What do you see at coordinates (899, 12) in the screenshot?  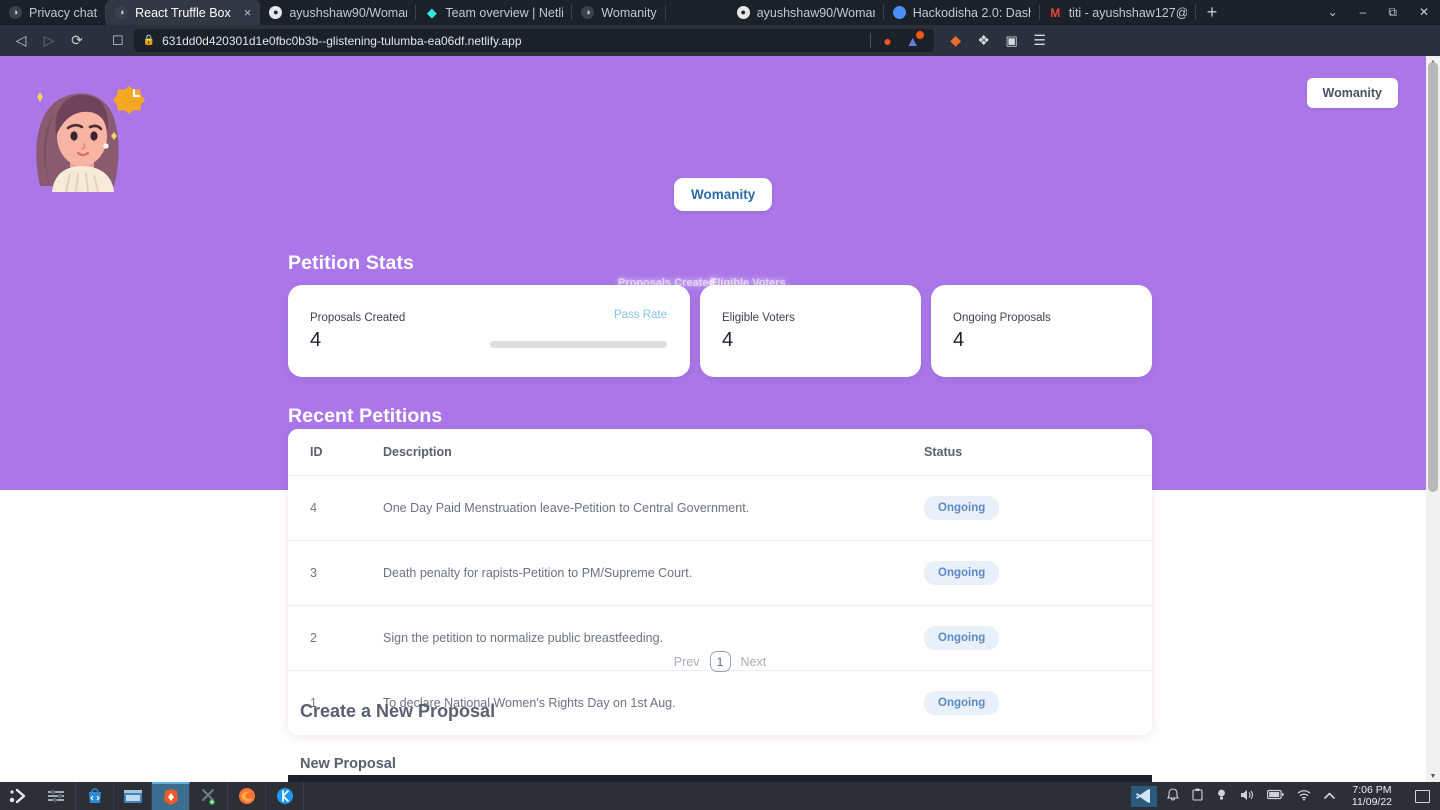 I see `chrome-doc-icon` at bounding box center [899, 12].